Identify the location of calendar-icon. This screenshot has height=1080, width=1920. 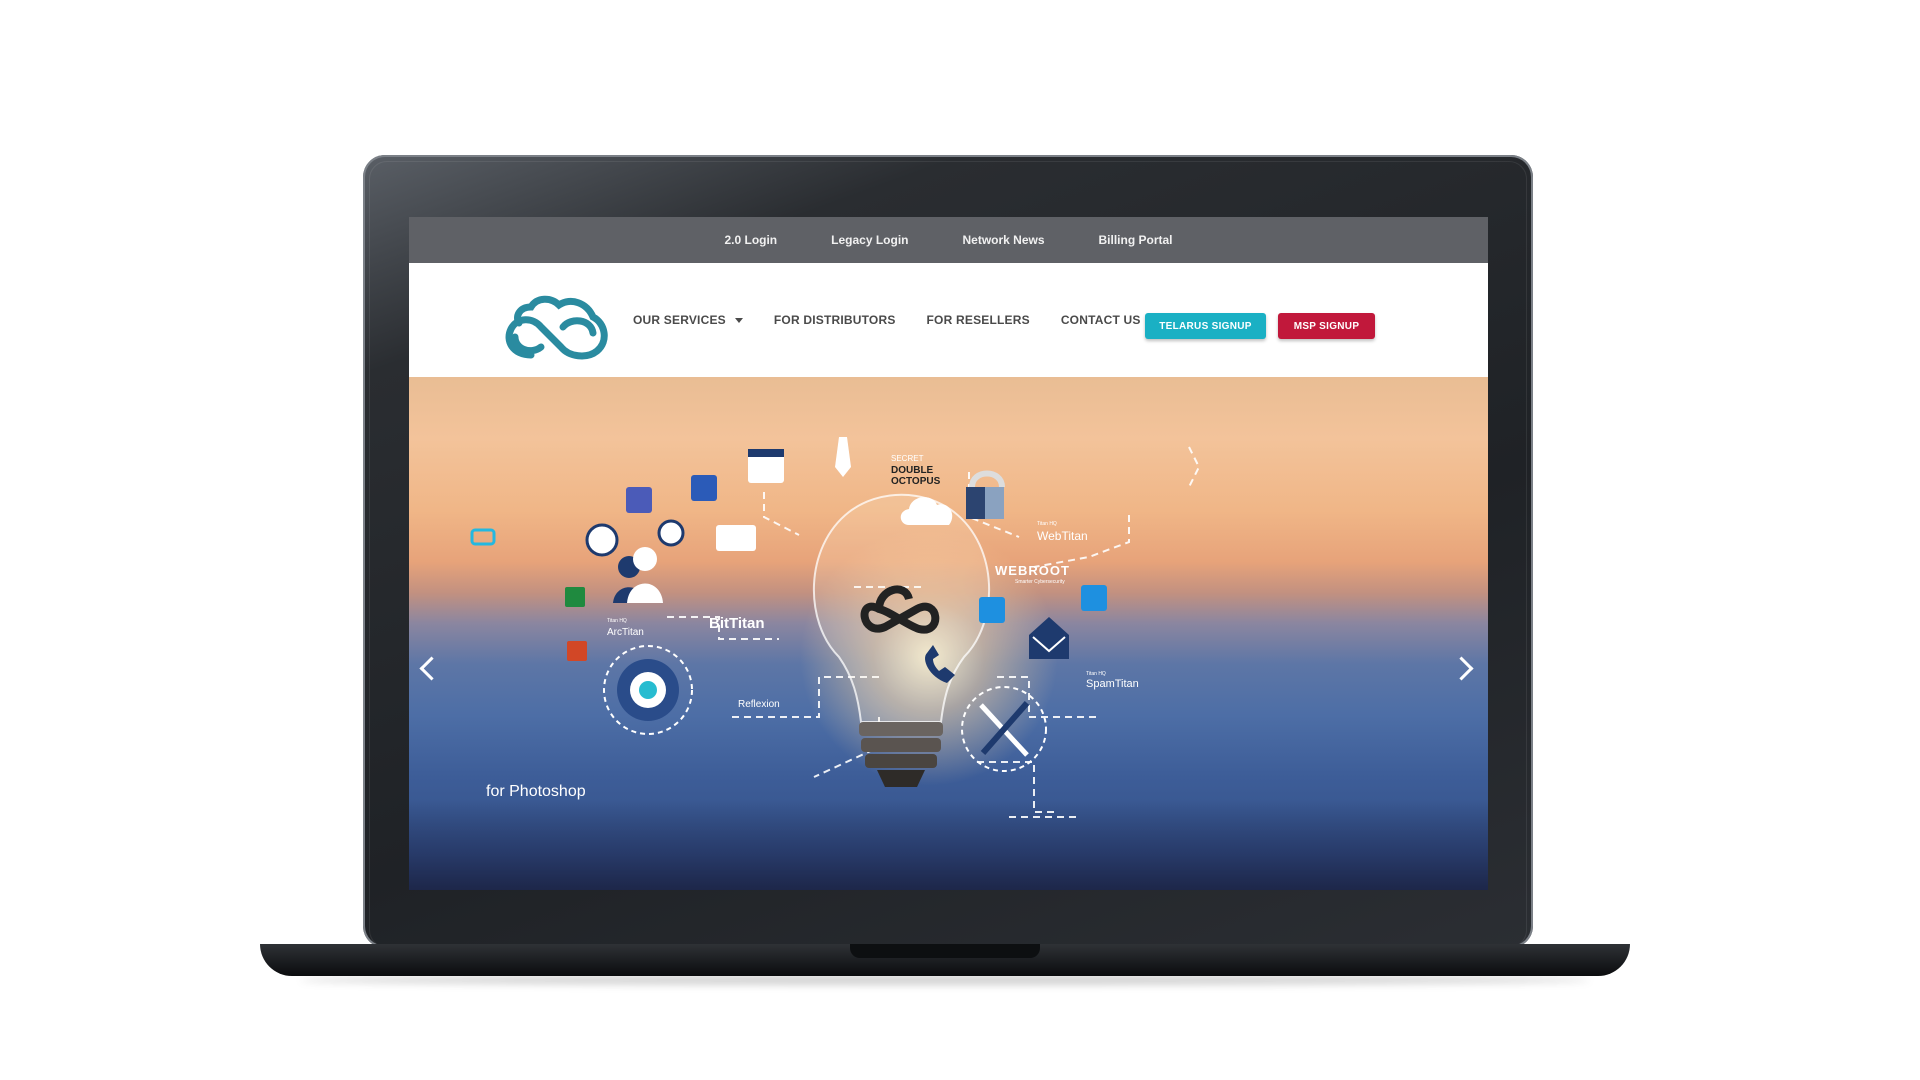
(766, 466).